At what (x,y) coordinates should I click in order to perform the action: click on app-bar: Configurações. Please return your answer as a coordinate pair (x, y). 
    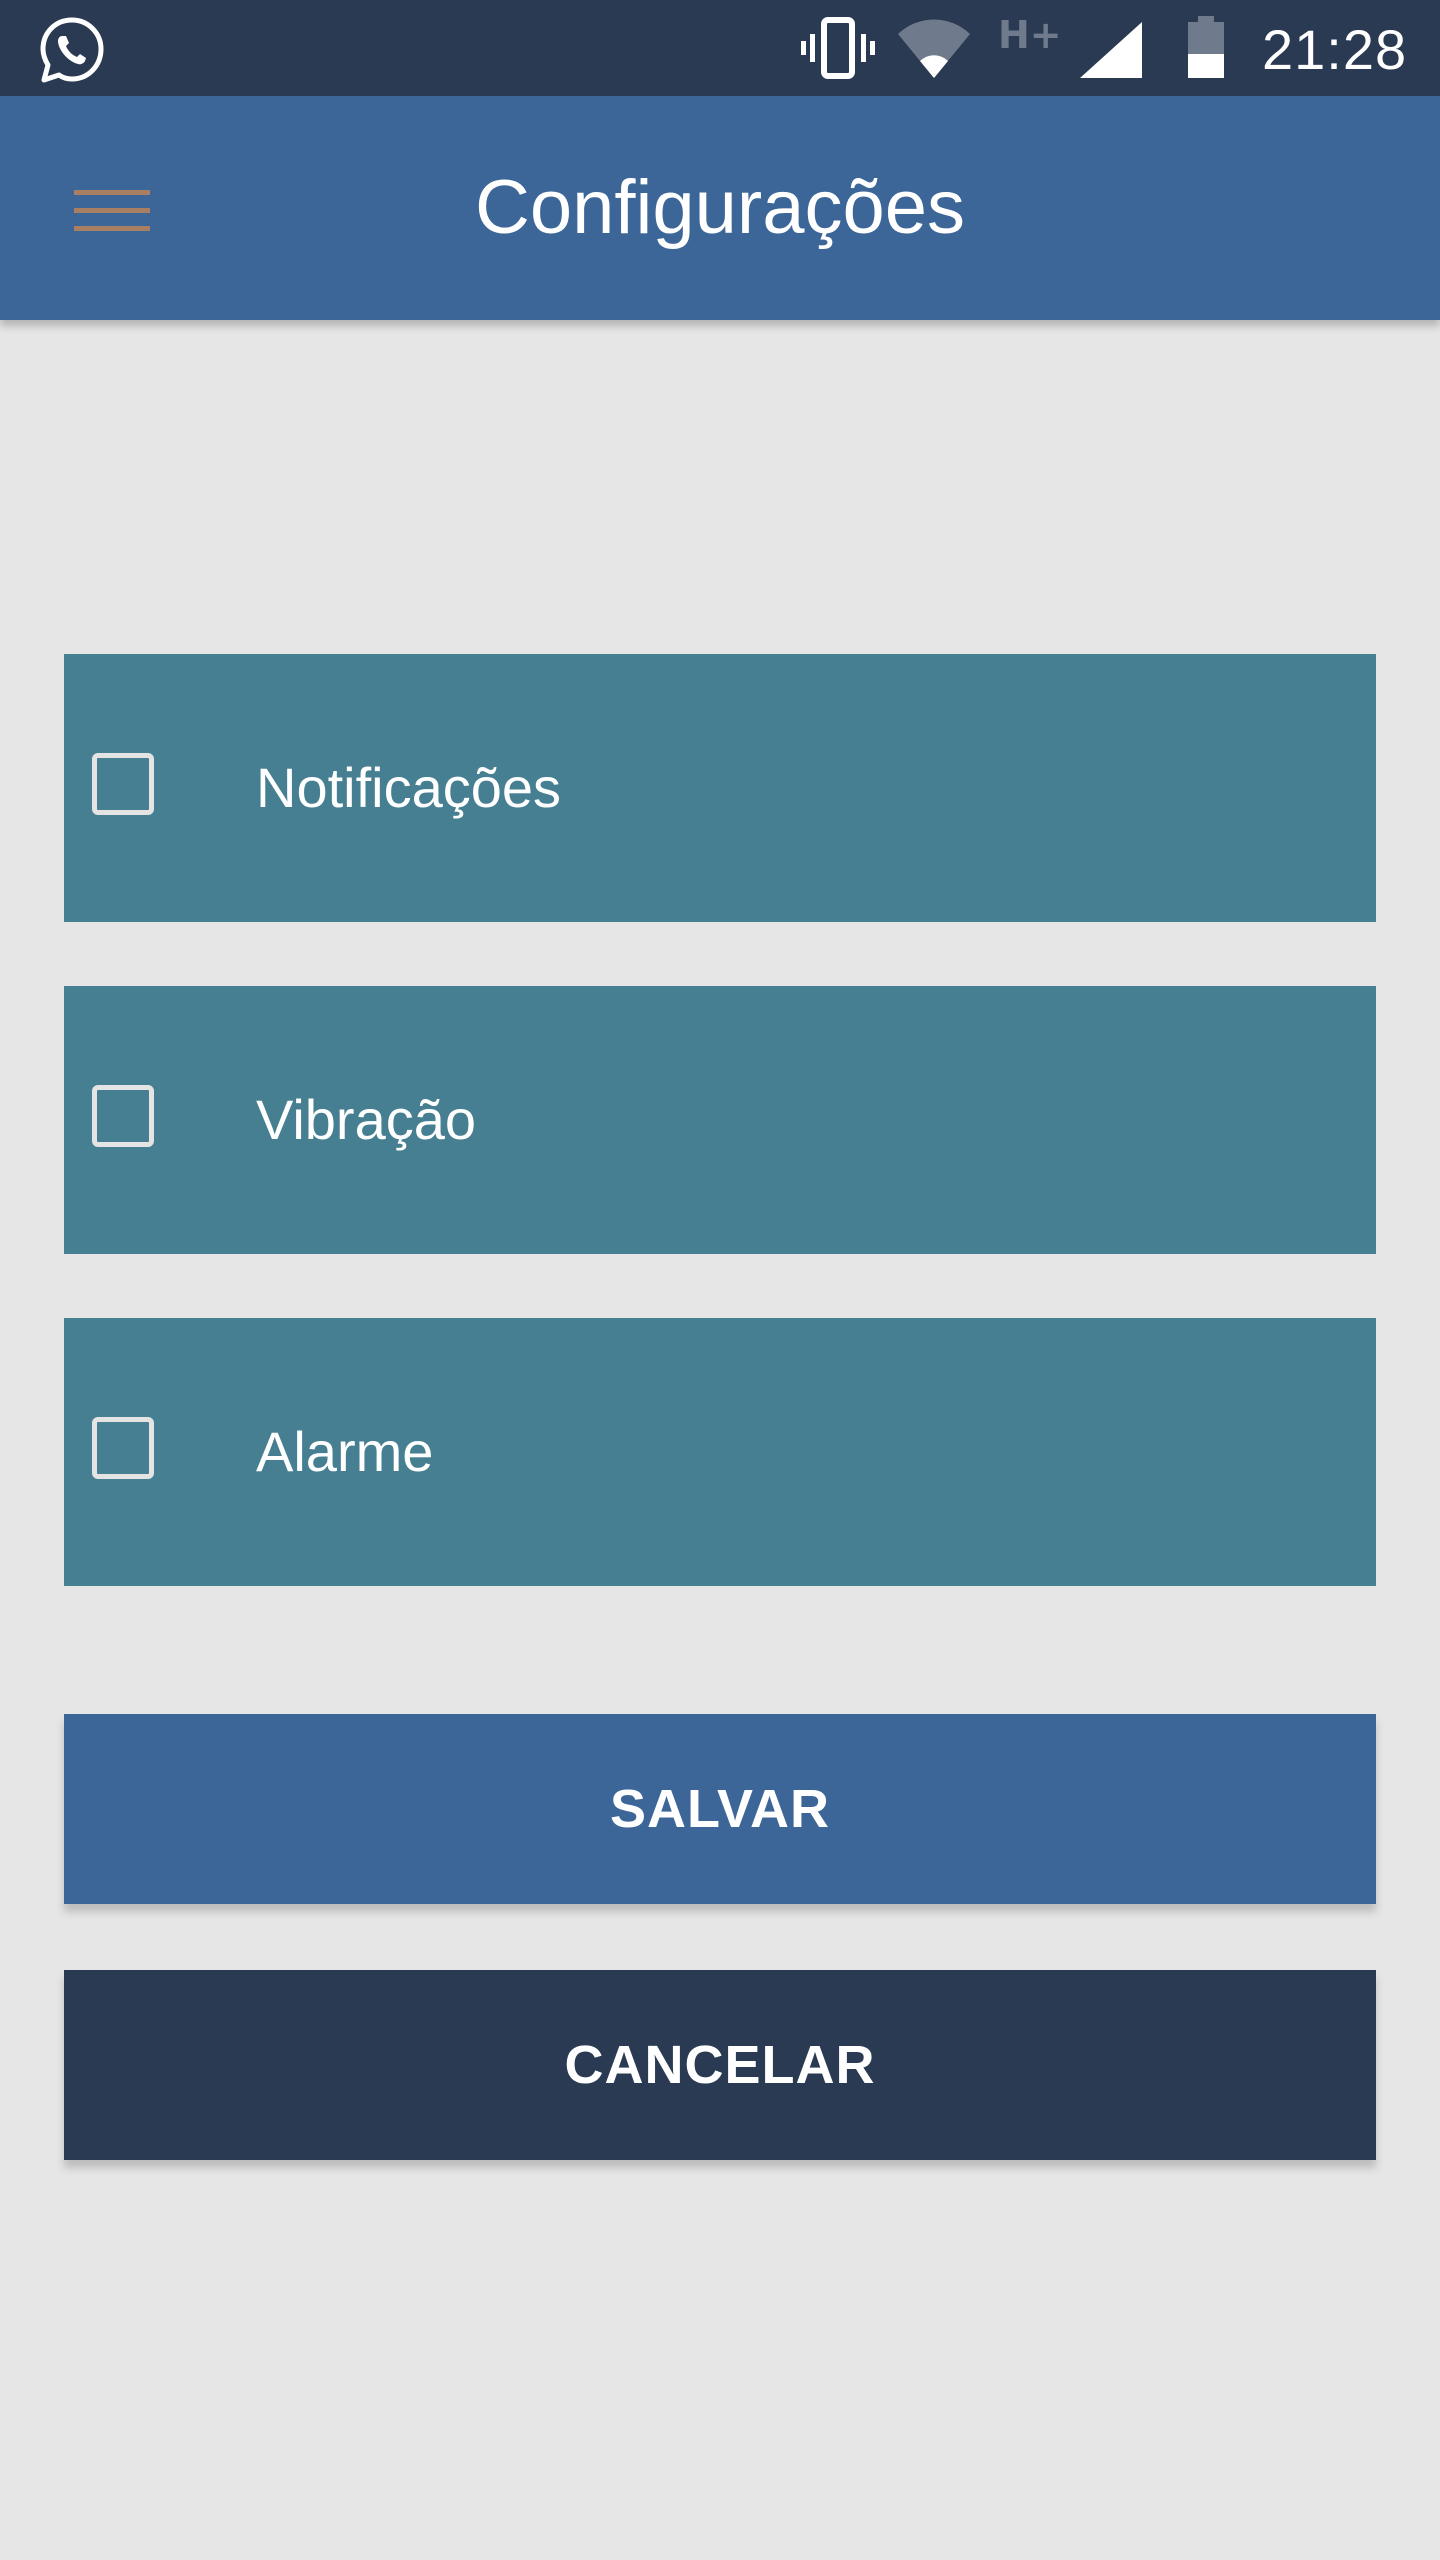
    Looking at the image, I should click on (720, 208).